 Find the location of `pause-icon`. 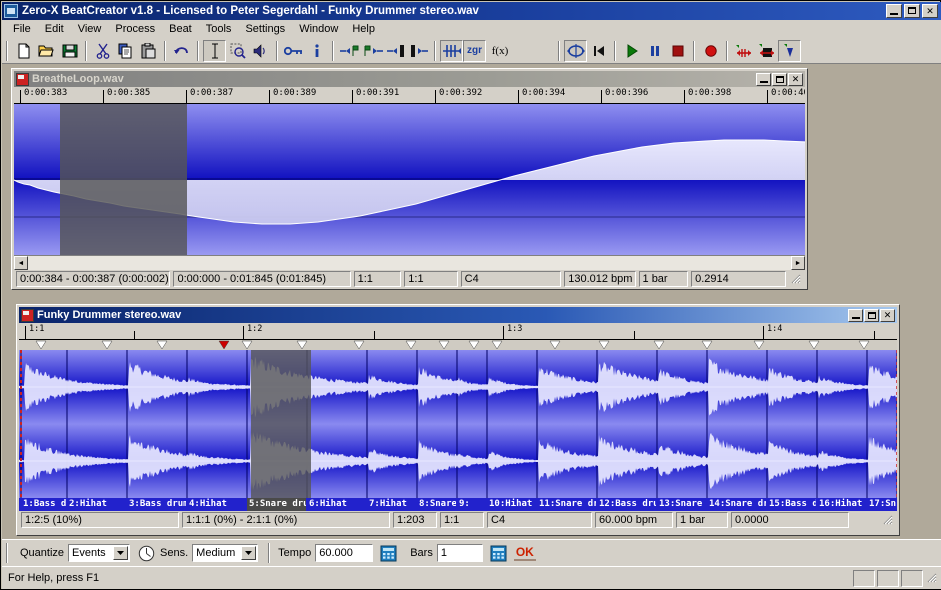

pause-icon is located at coordinates (654, 51).